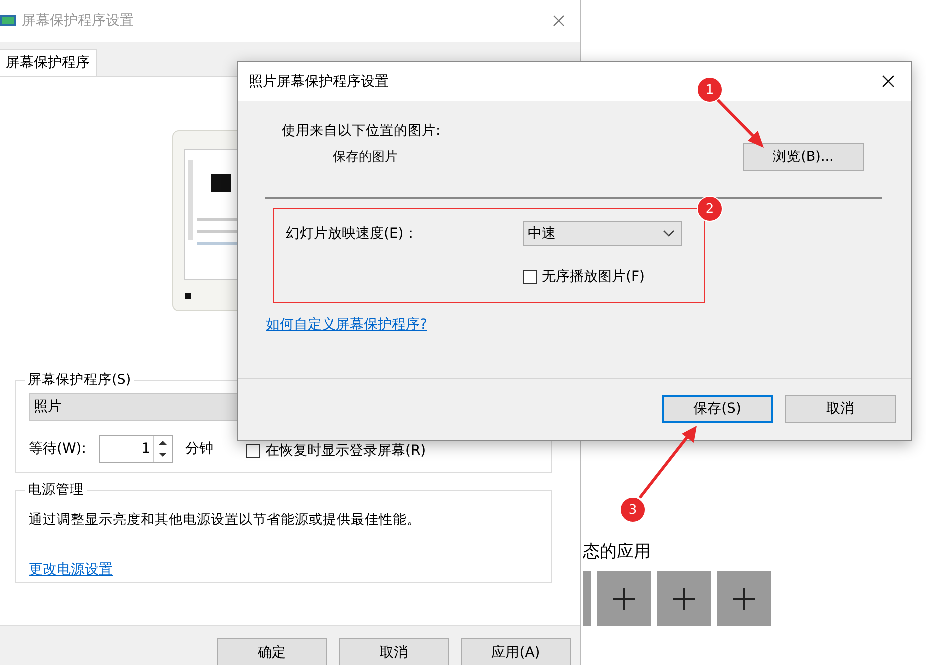 This screenshot has height=665, width=926. What do you see at coordinates (602, 233) in the screenshot?
I see `speed-dropdown: 中速` at bounding box center [602, 233].